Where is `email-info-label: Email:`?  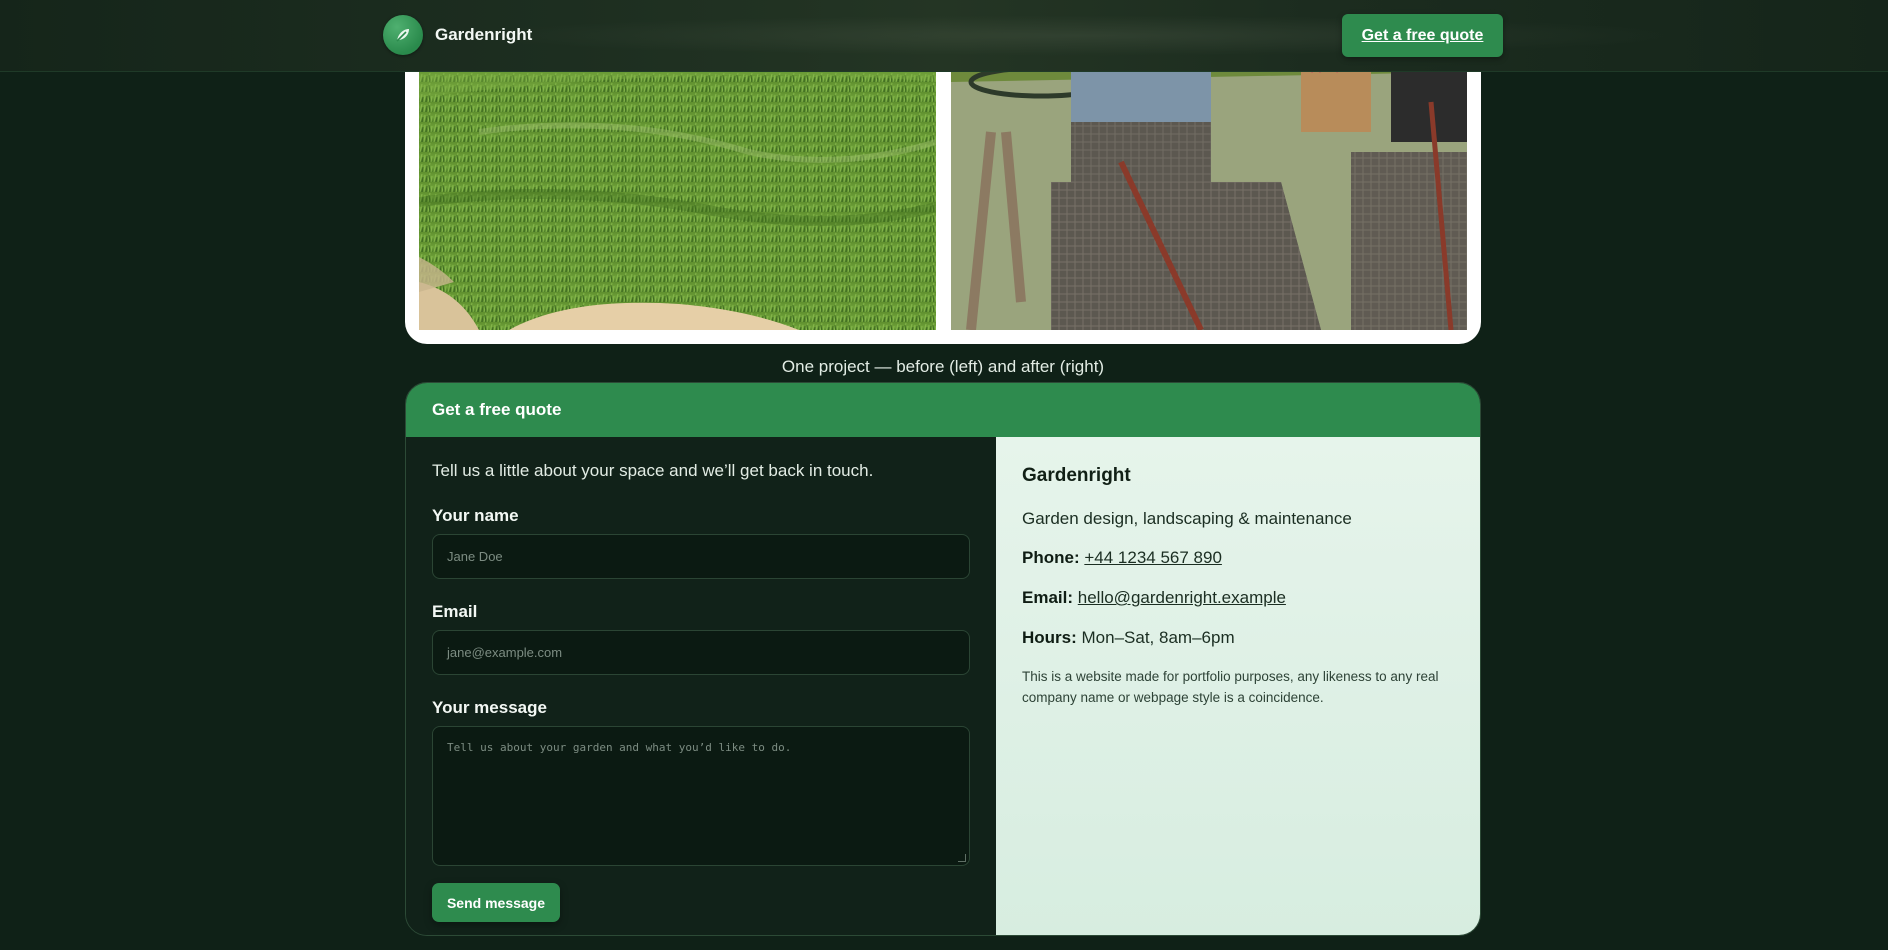
email-info-label: Email: is located at coordinates (1048, 597).